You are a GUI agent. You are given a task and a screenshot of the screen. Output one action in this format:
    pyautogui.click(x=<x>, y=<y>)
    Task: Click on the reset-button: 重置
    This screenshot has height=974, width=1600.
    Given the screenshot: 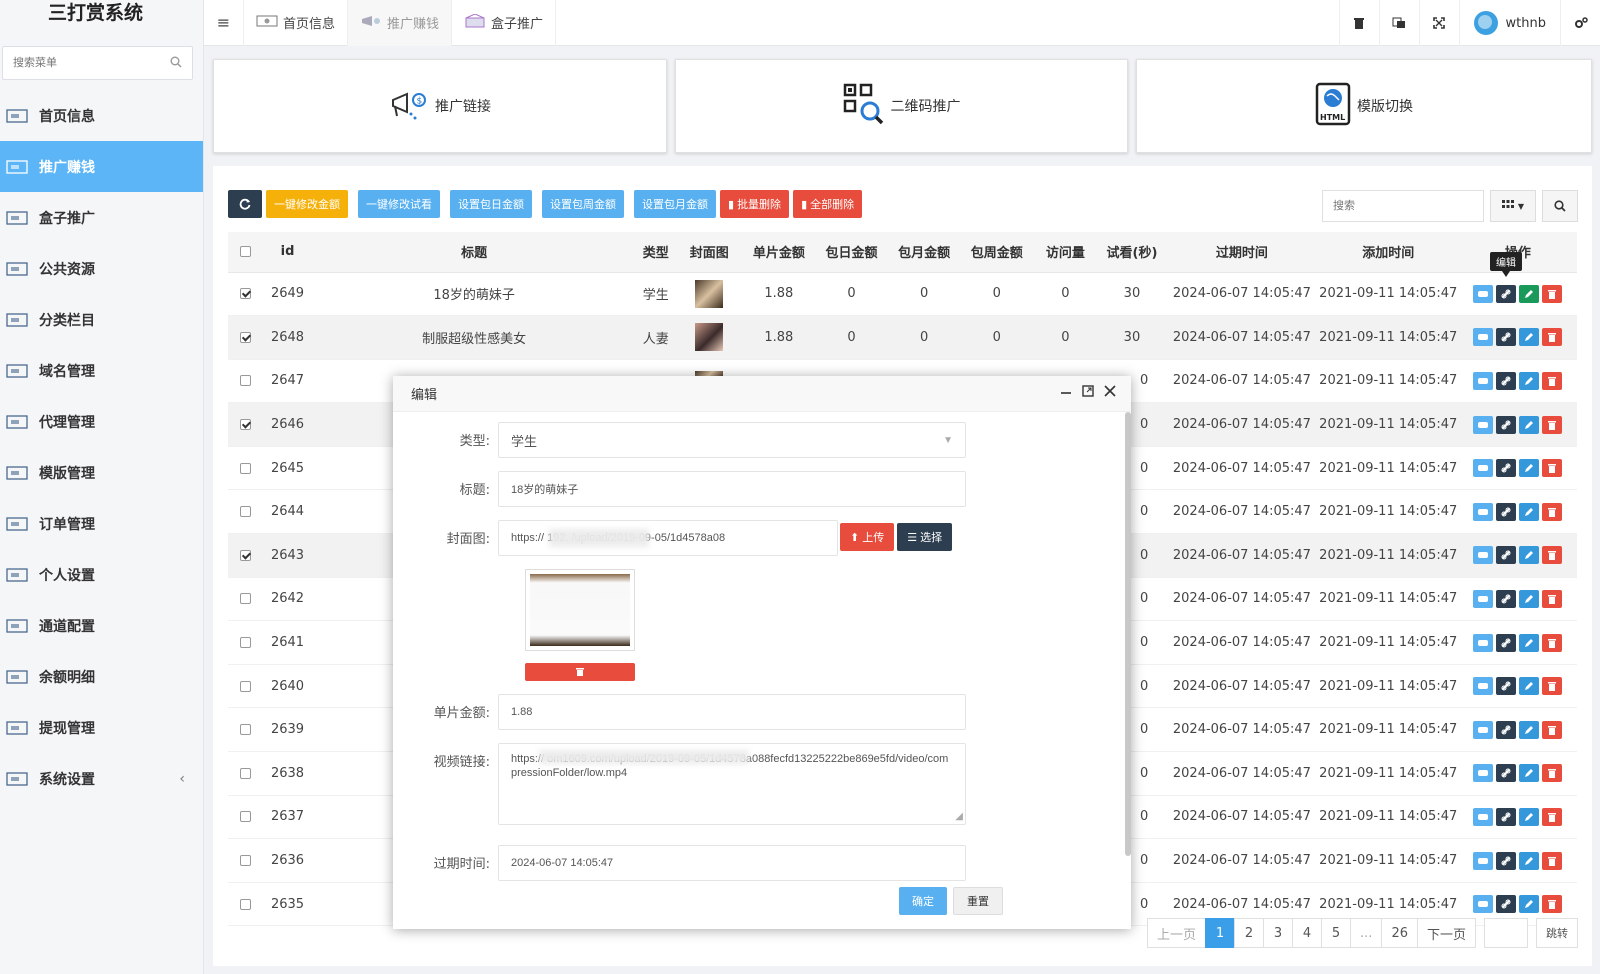 What is the action you would take?
    pyautogui.click(x=978, y=901)
    